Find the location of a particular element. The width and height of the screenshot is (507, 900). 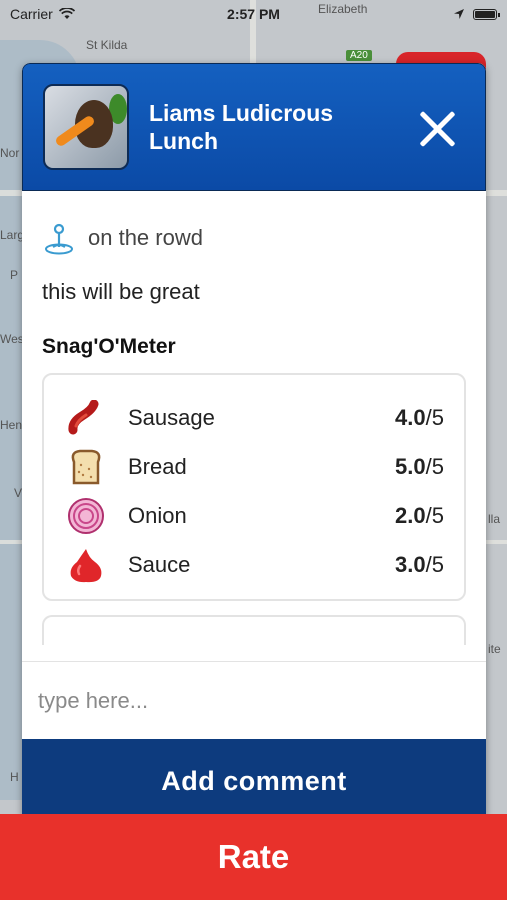

rating-score: 3.0/5 is located at coordinates (419, 565).